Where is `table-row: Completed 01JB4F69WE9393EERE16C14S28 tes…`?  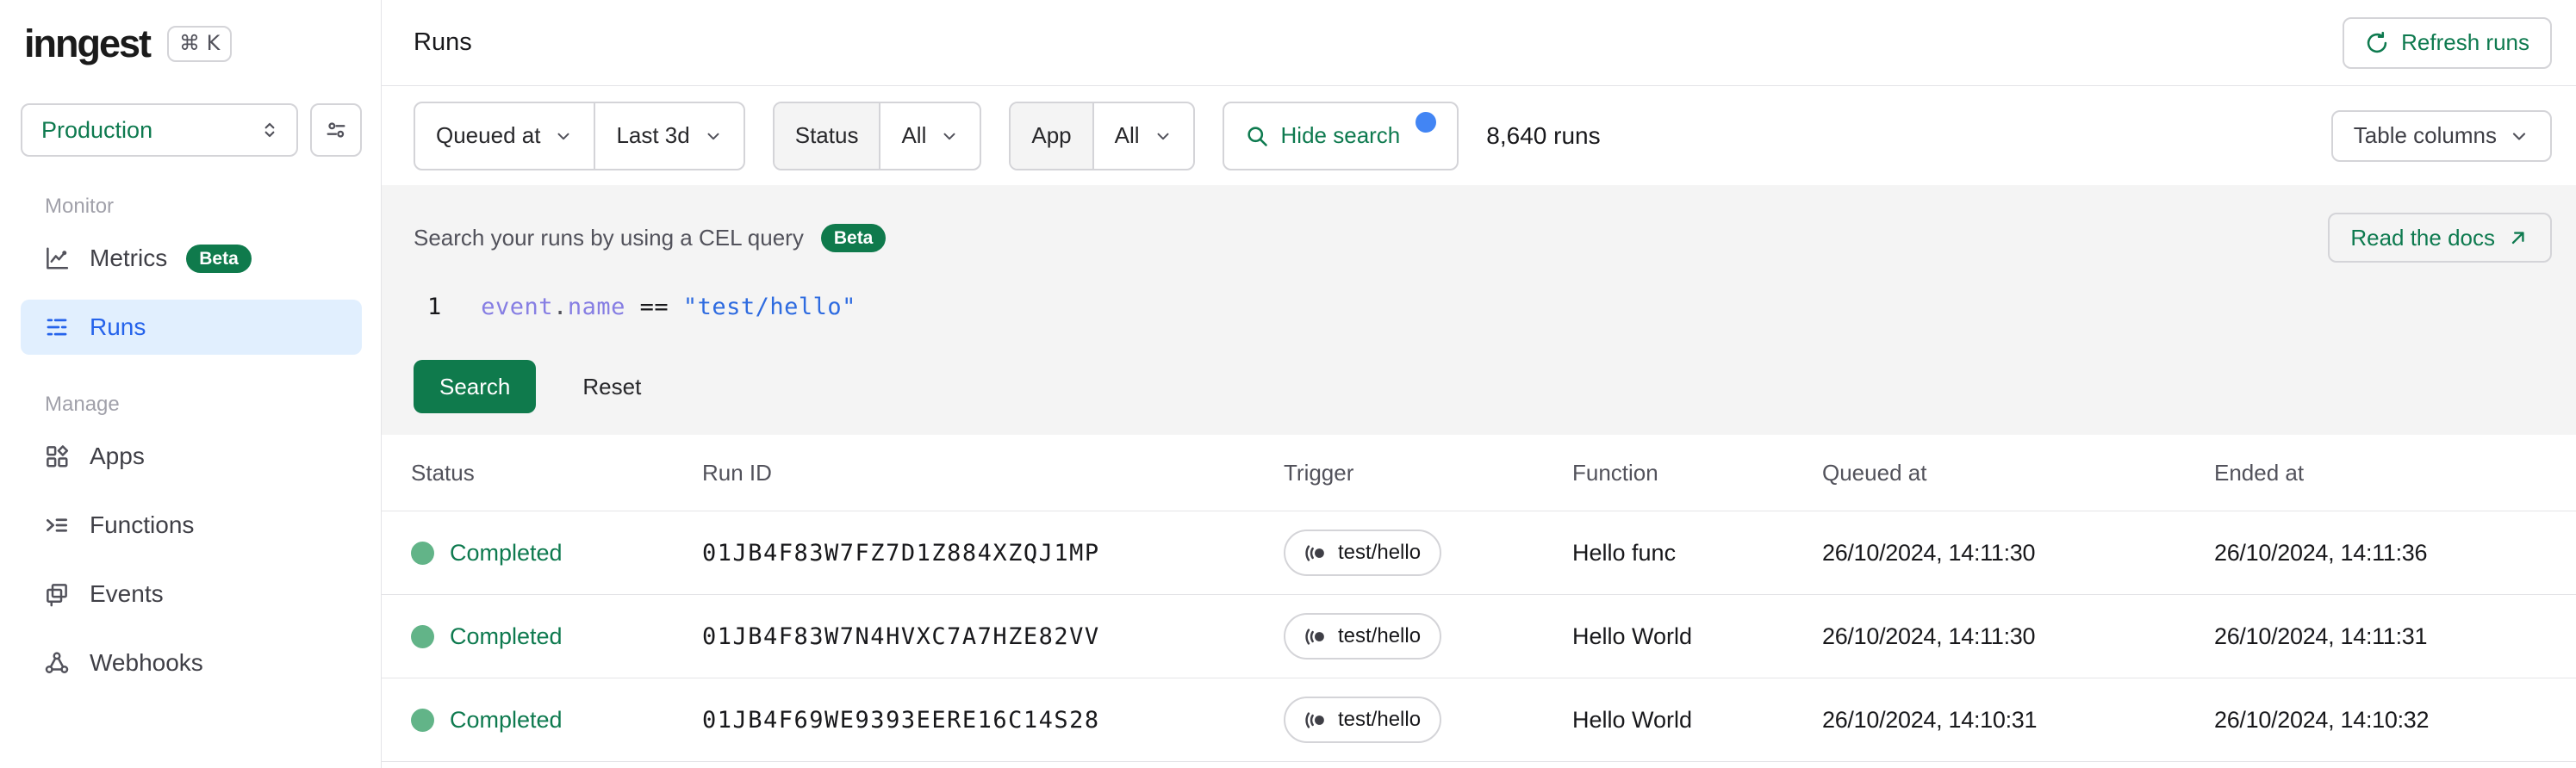 table-row: Completed 01JB4F69WE9393EERE16C14S28 tes… is located at coordinates (1479, 719).